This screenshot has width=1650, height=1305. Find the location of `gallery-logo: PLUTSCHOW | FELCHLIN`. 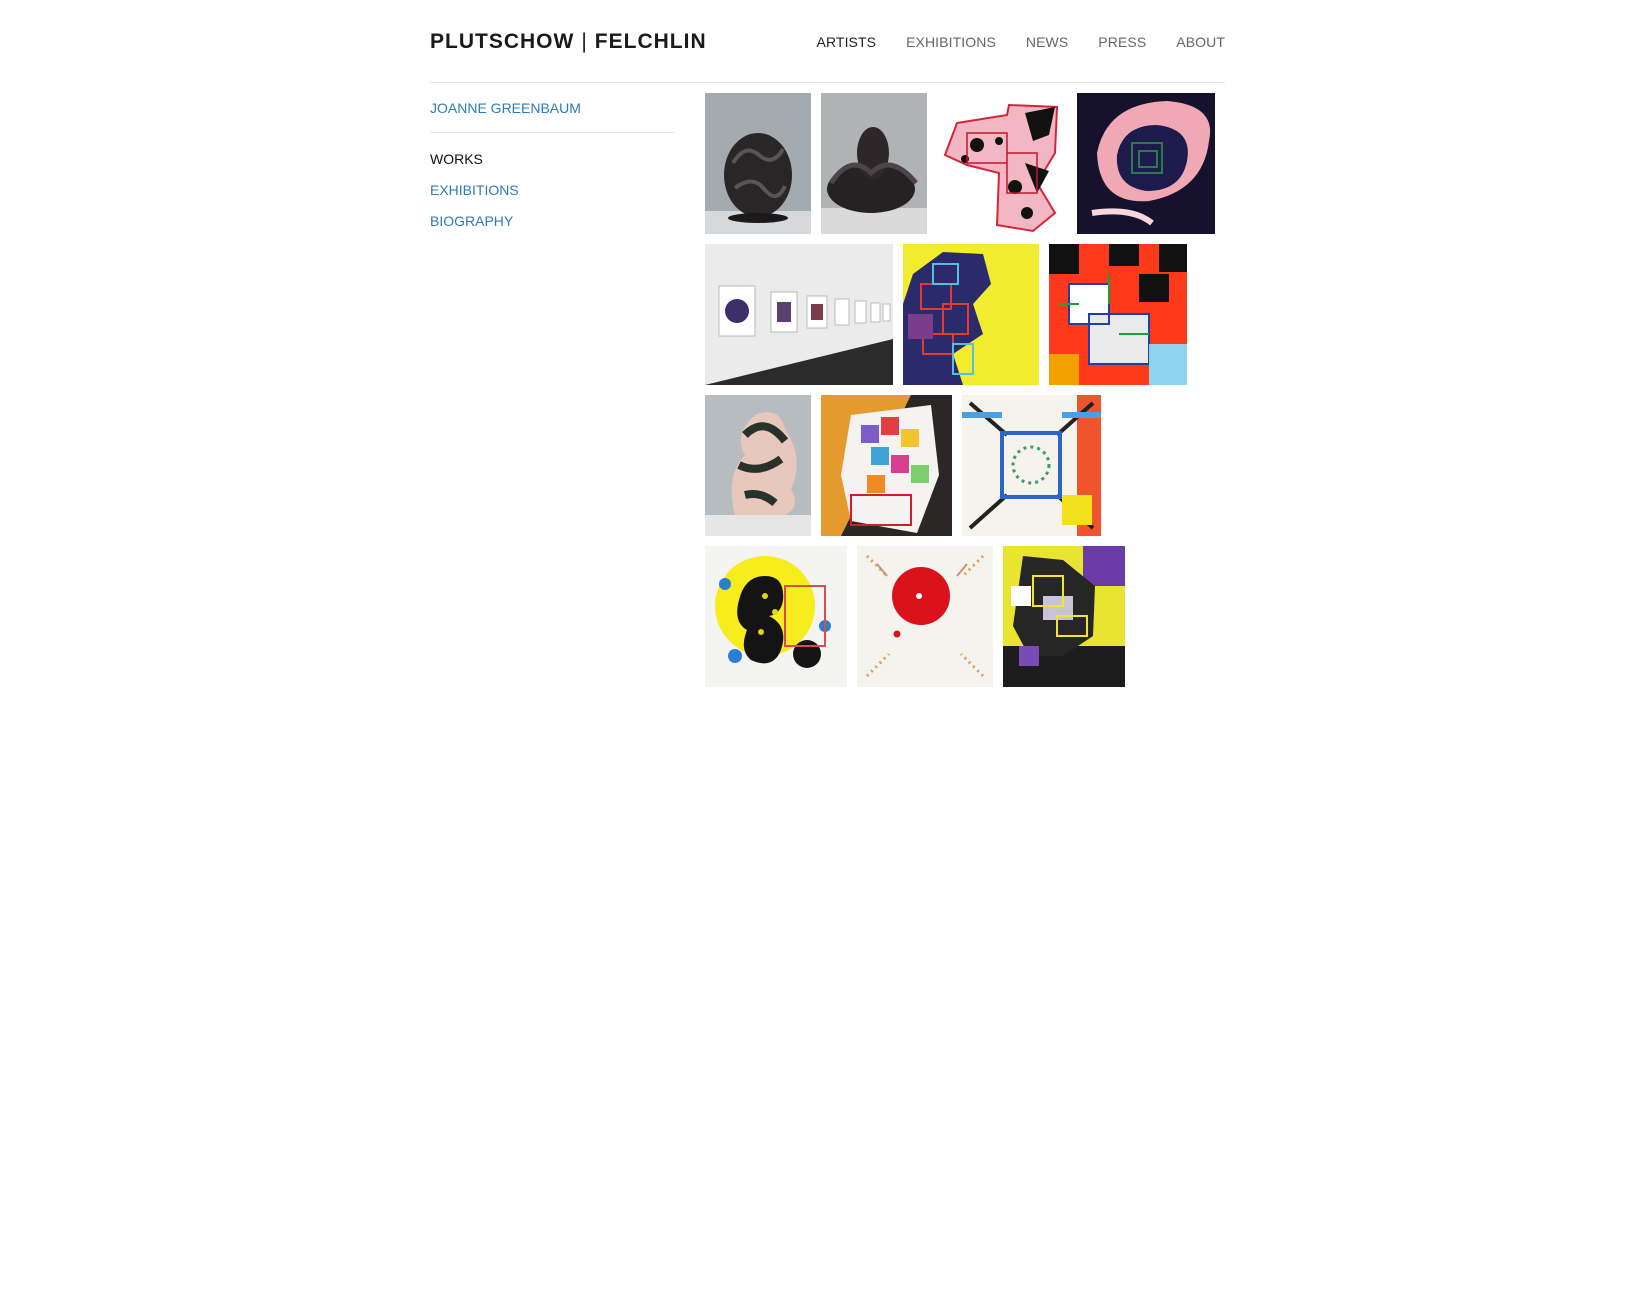

gallery-logo: PLUTSCHOW | FELCHLIN is located at coordinates (568, 42).